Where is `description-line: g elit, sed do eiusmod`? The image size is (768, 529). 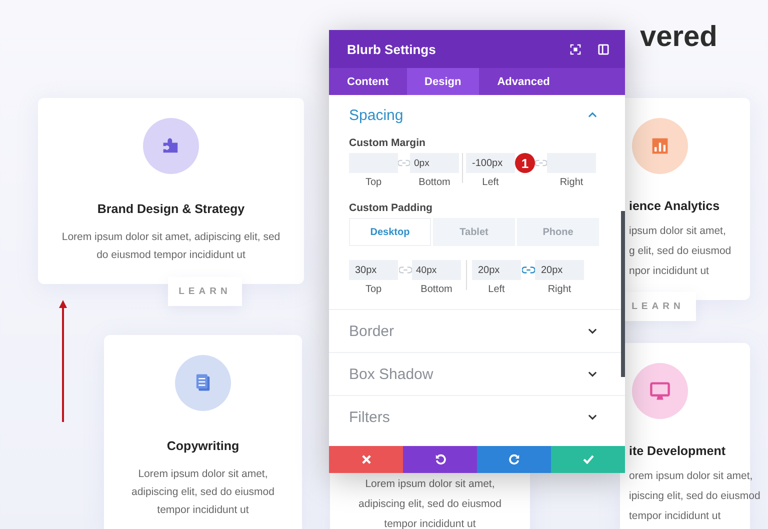 description-line: g elit, sed do eiusmod is located at coordinates (680, 251).